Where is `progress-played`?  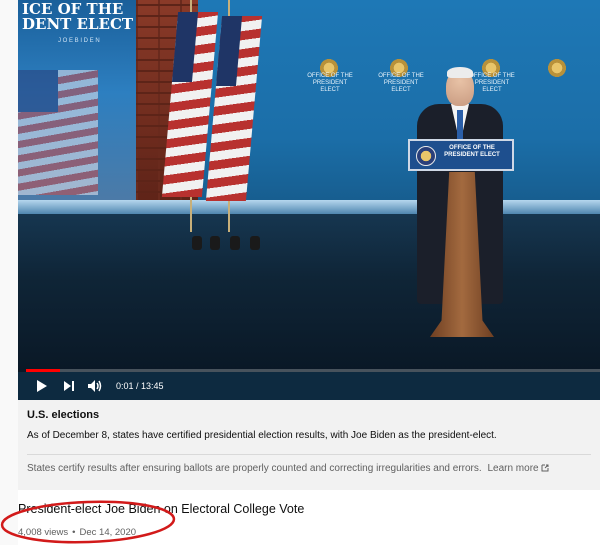 progress-played is located at coordinates (43, 370).